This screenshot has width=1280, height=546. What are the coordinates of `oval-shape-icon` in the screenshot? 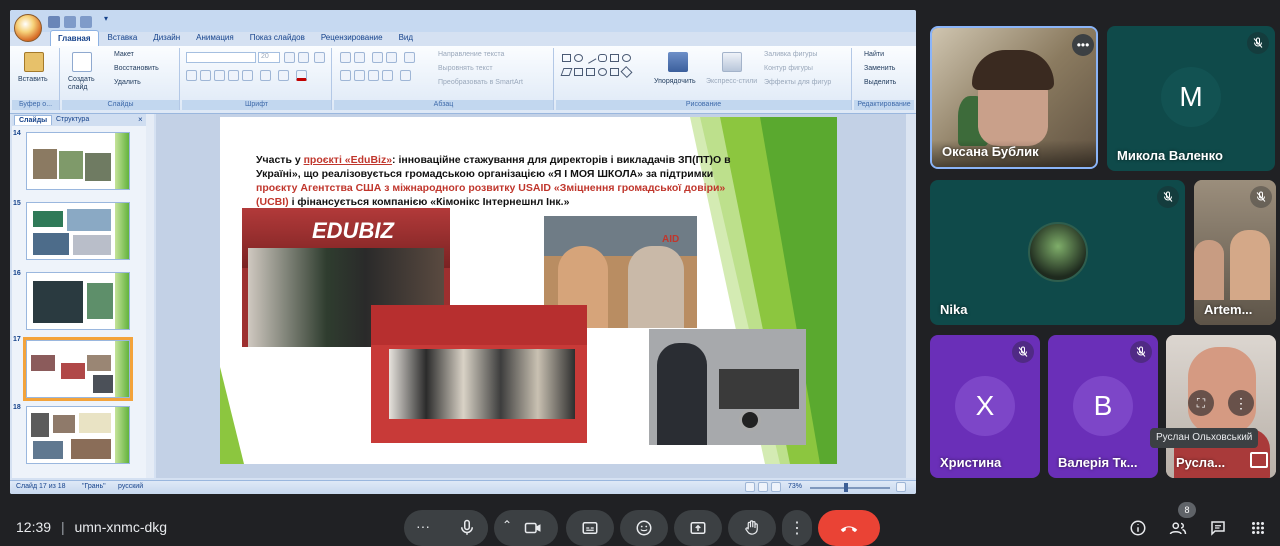 It's located at (578, 58).